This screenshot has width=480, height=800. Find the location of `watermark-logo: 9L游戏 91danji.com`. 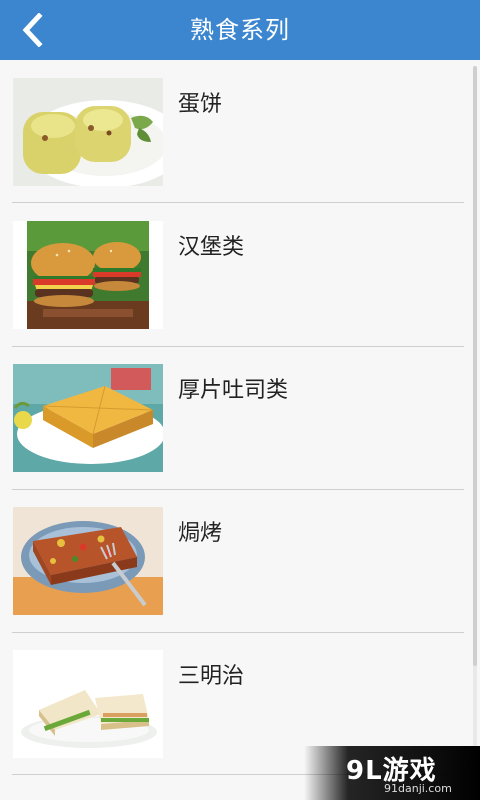

watermark-logo: 9L游戏 91danji.com is located at coordinates (392, 773).